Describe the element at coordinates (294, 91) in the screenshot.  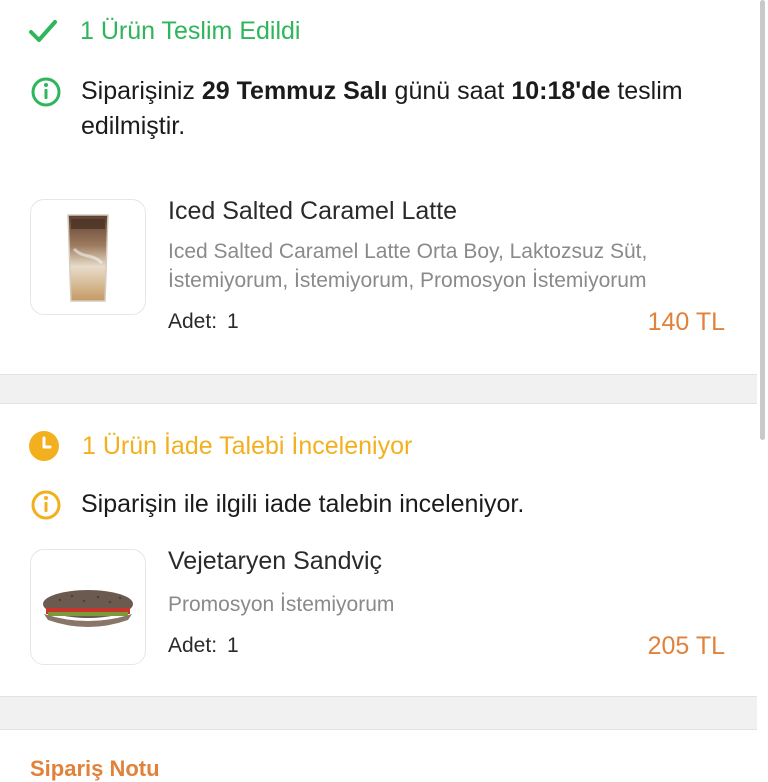
I see `delivery-date: 29 Temmuz Salı` at that location.